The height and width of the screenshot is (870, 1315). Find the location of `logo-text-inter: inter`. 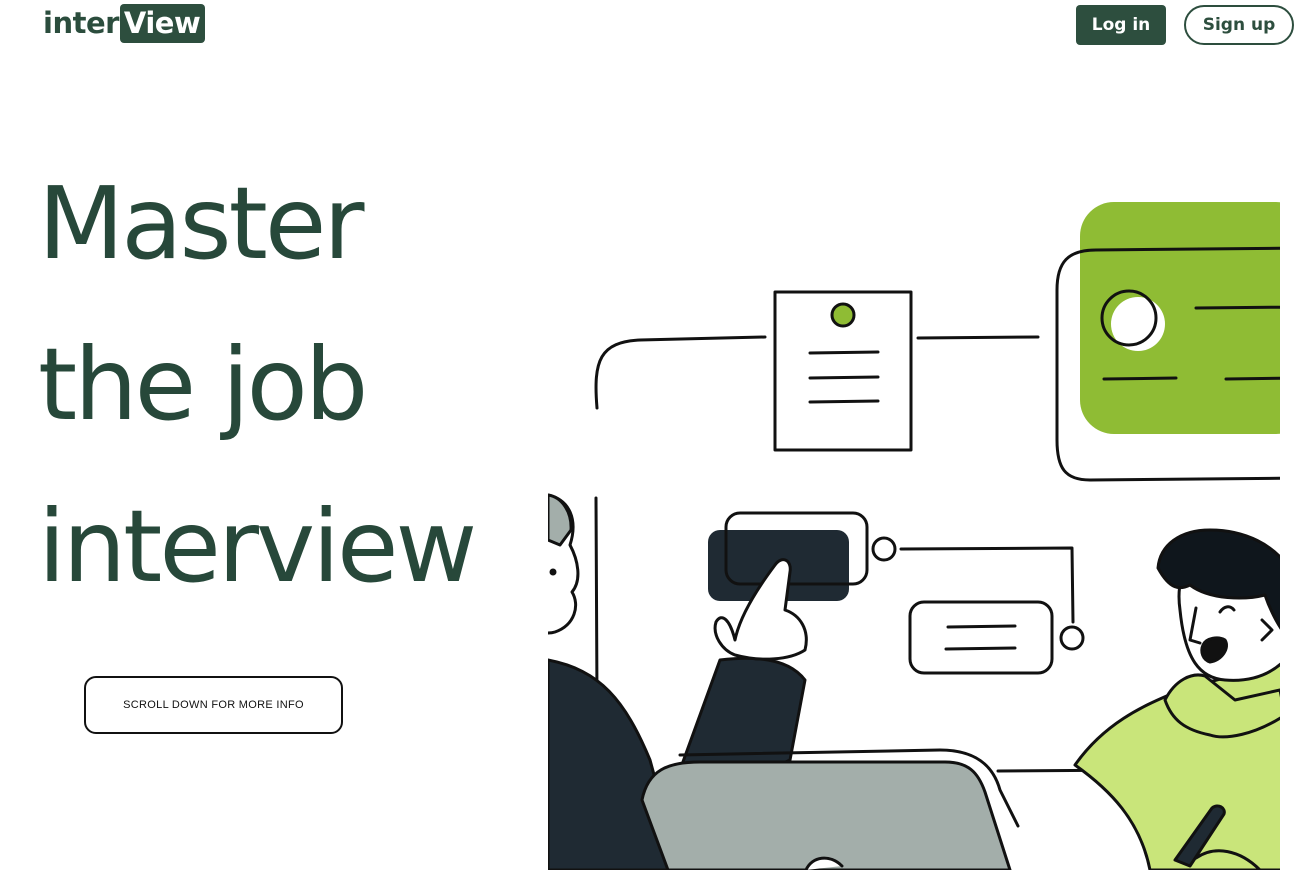

logo-text-inter: inter is located at coordinates (81, 23).